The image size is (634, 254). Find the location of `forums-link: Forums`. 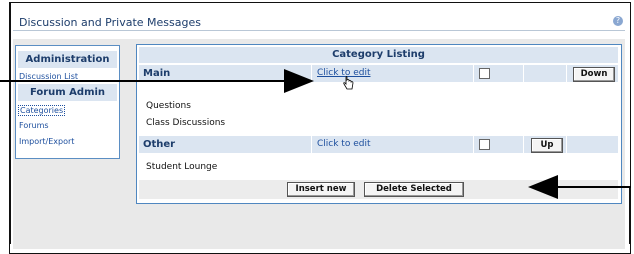

forums-link: Forums is located at coordinates (34, 125).